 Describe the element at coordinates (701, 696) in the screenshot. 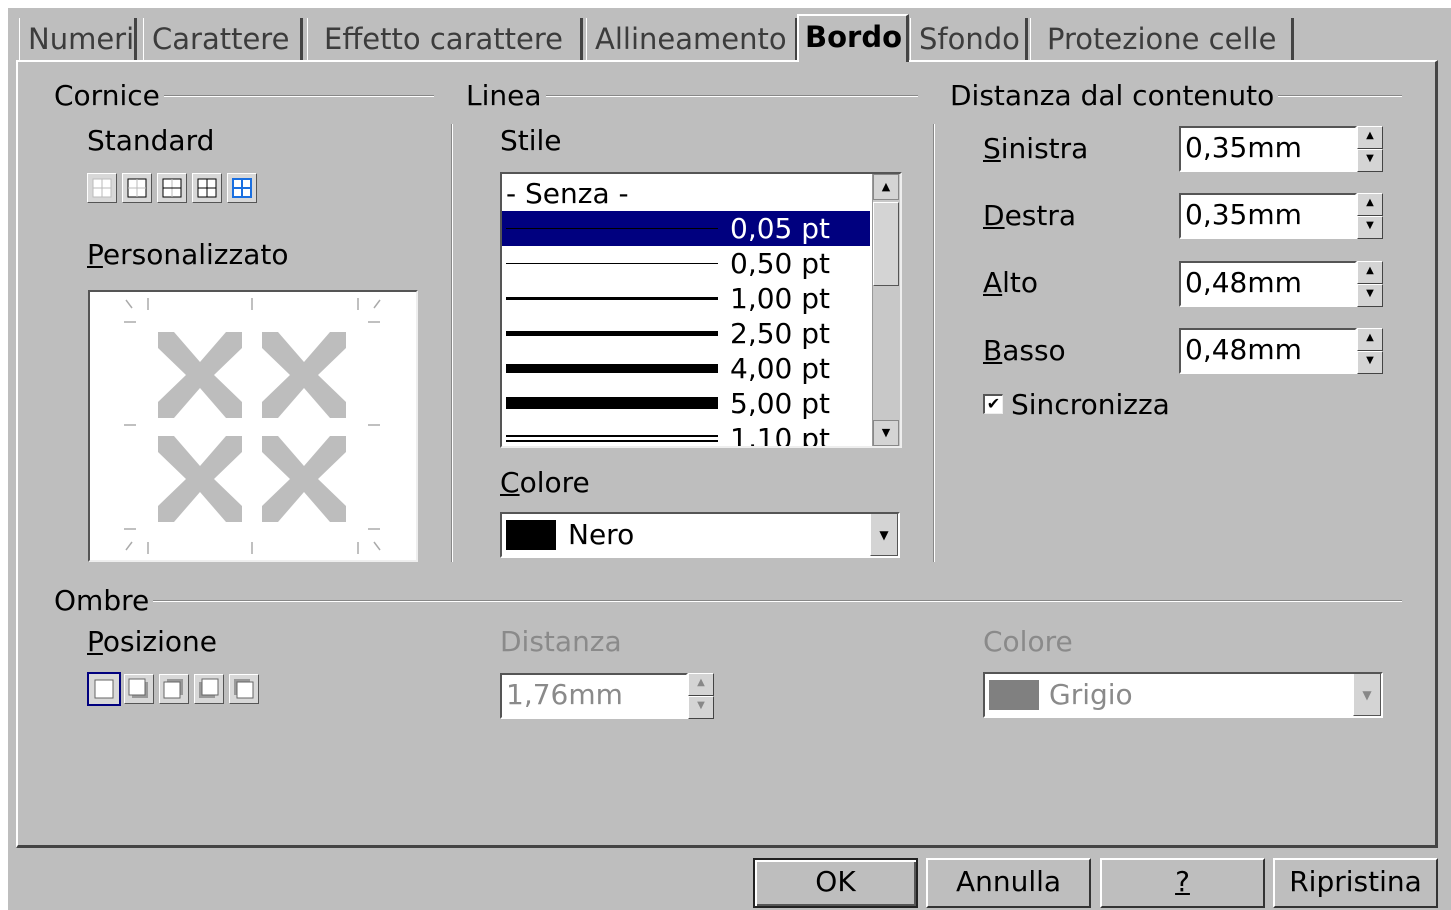

I see `shadow-distance-spinner: ▲ ▼` at that location.